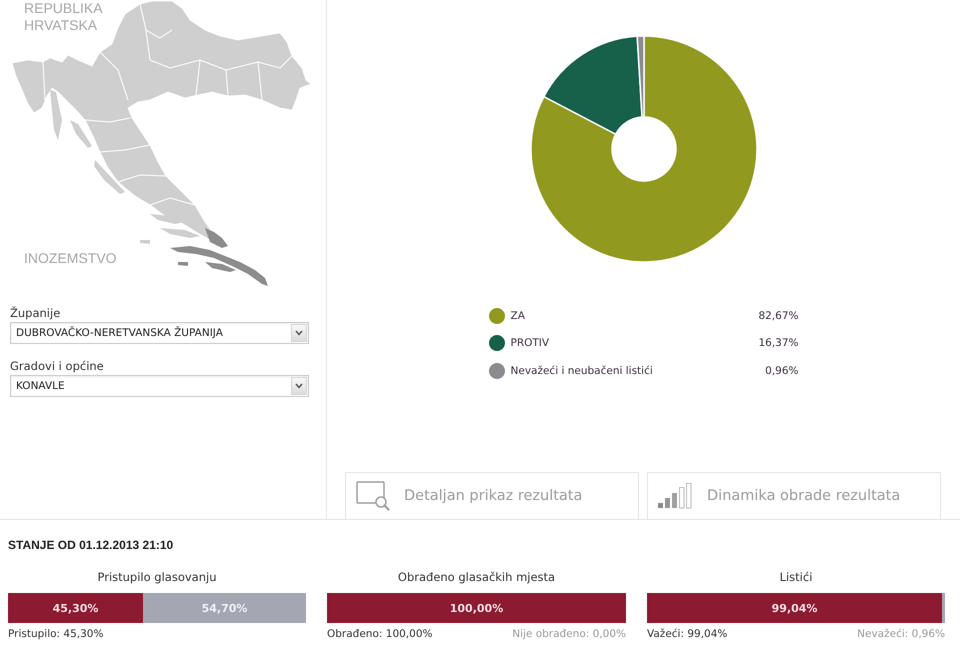 The width and height of the screenshot is (960, 646). What do you see at coordinates (159, 386) in the screenshot?
I see `dropdown-select: KONAVLE` at bounding box center [159, 386].